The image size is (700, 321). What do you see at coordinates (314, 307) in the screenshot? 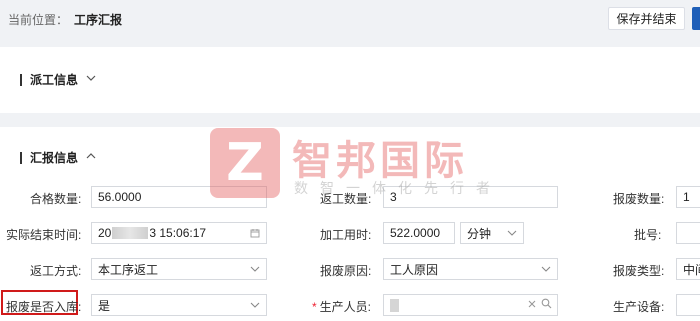
I see `required-mark: *` at bounding box center [314, 307].